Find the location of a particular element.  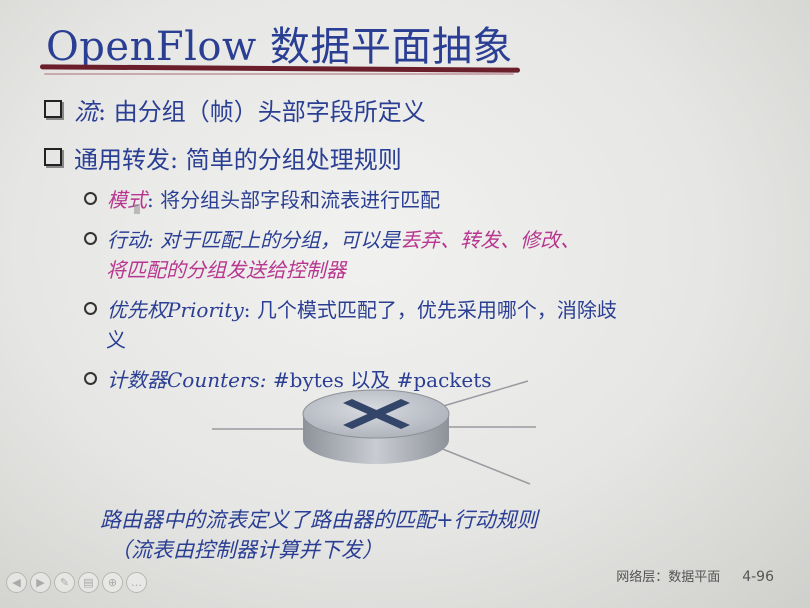

page-number: 4-96 is located at coordinates (758, 577).